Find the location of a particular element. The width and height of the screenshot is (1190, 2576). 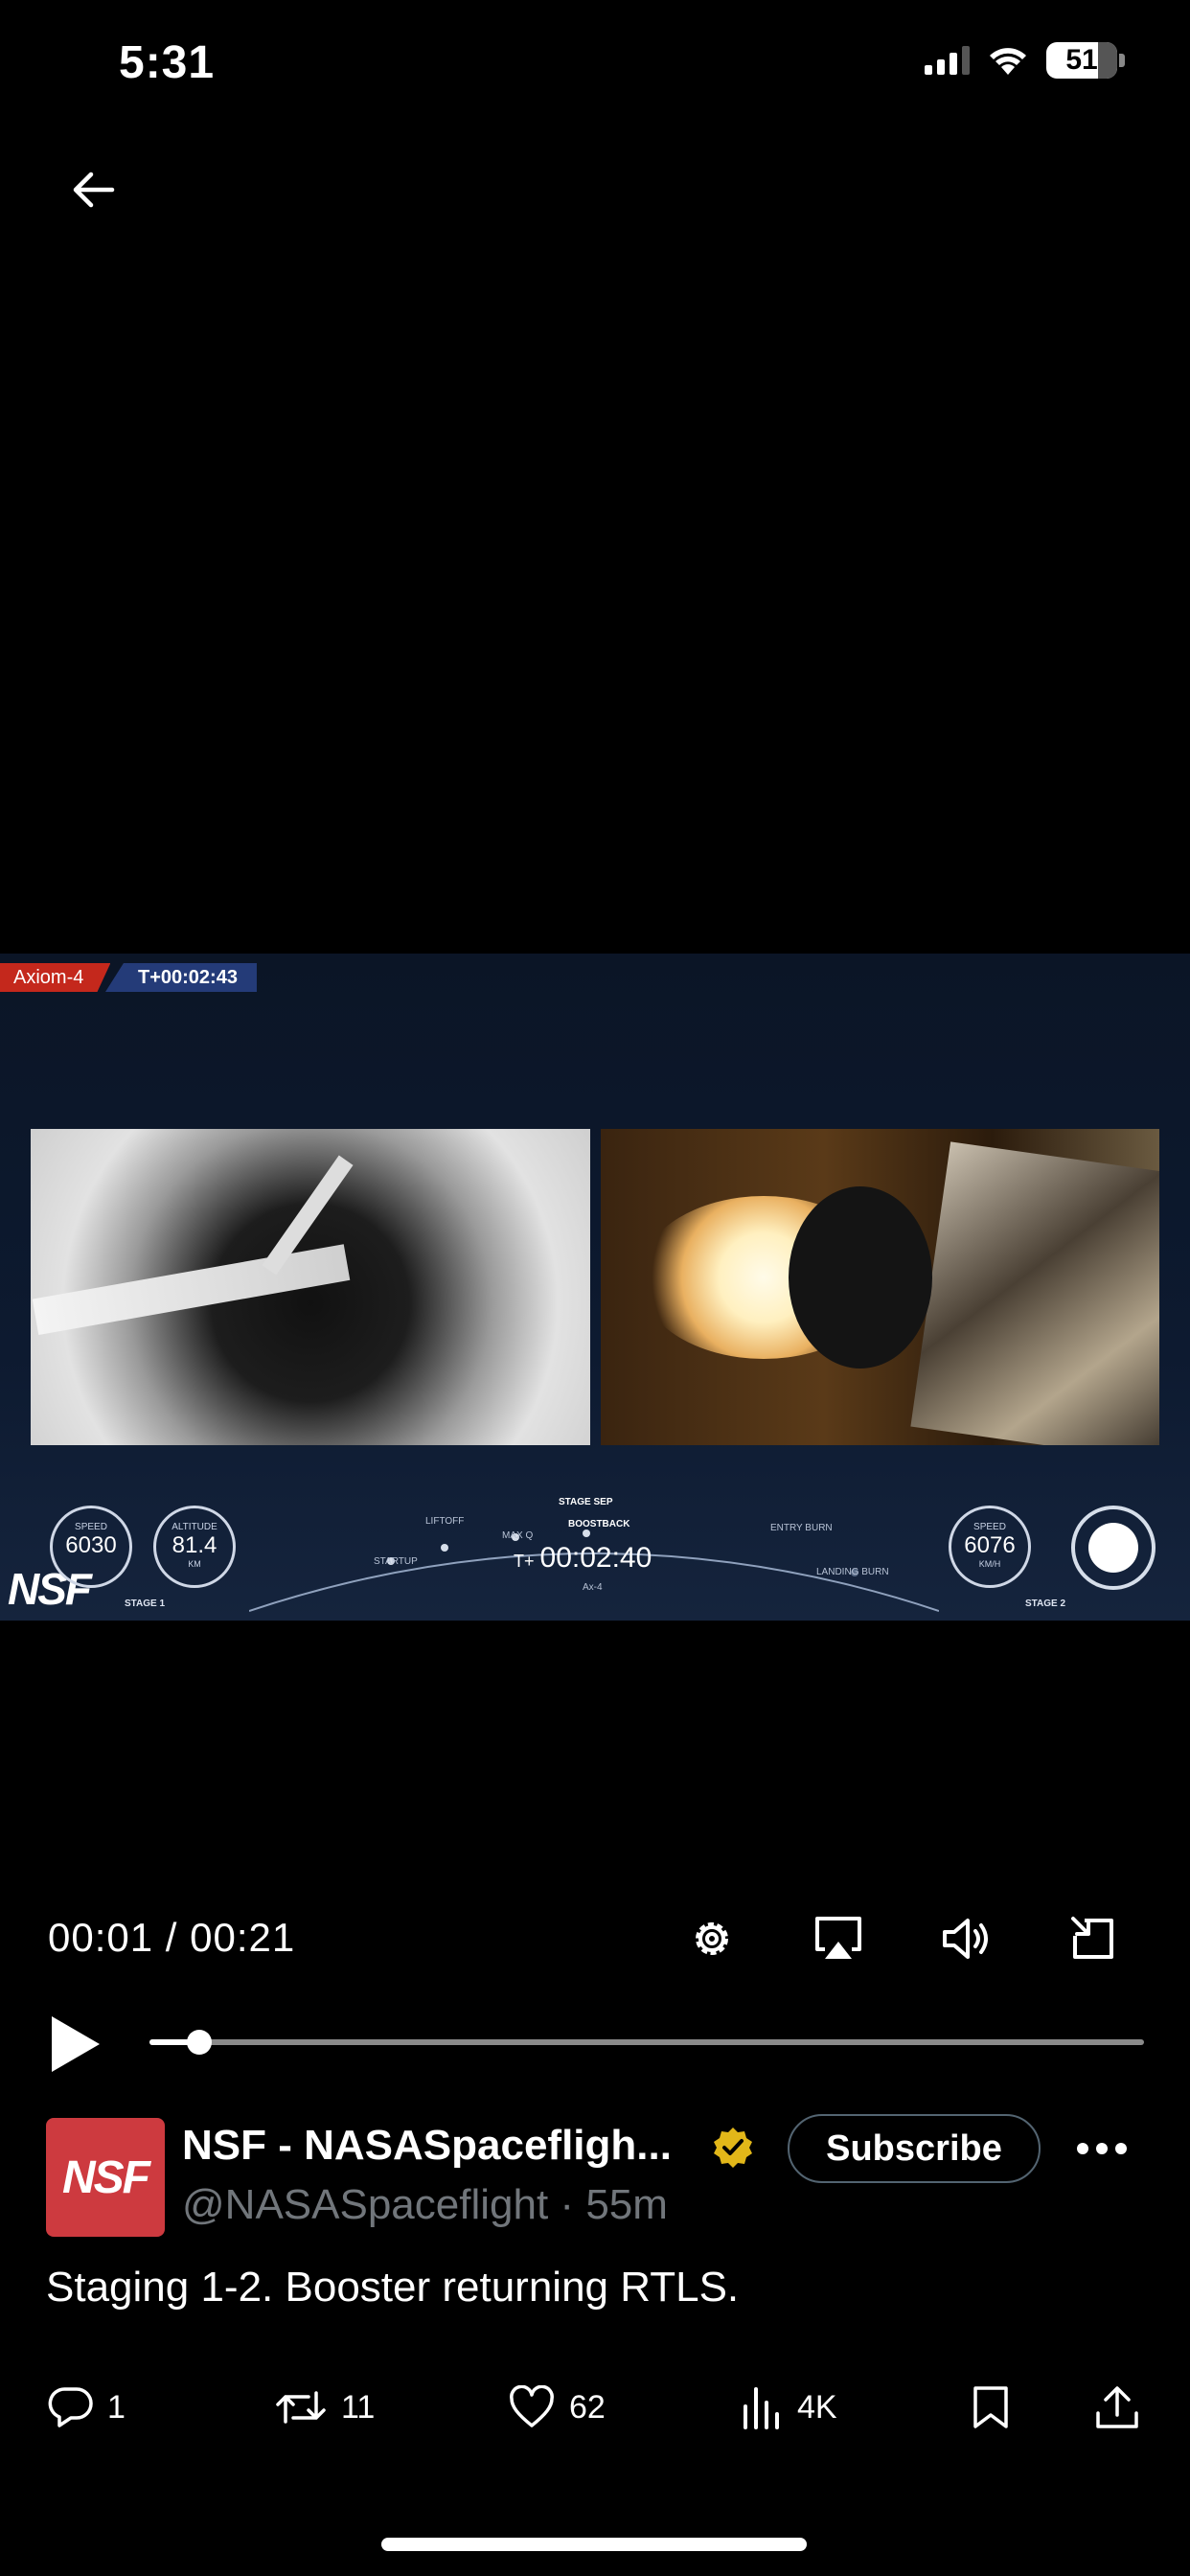

verified-badge-icon is located at coordinates (733, 2148).